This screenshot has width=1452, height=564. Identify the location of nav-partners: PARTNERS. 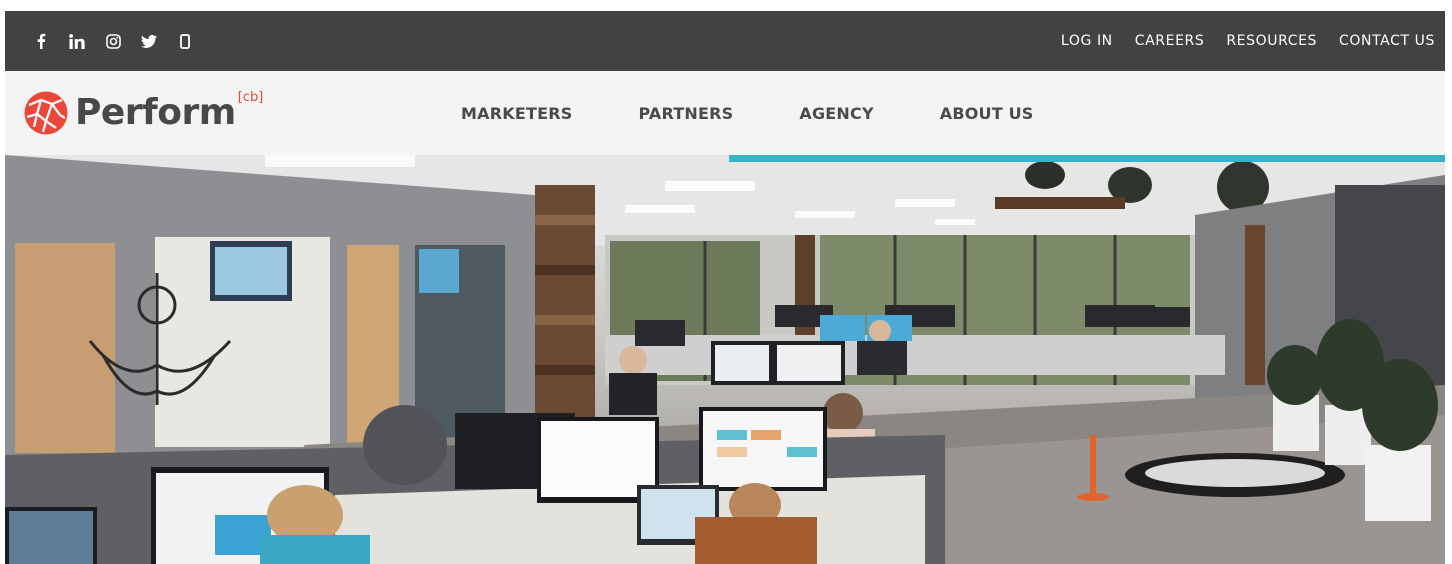
(685, 113).